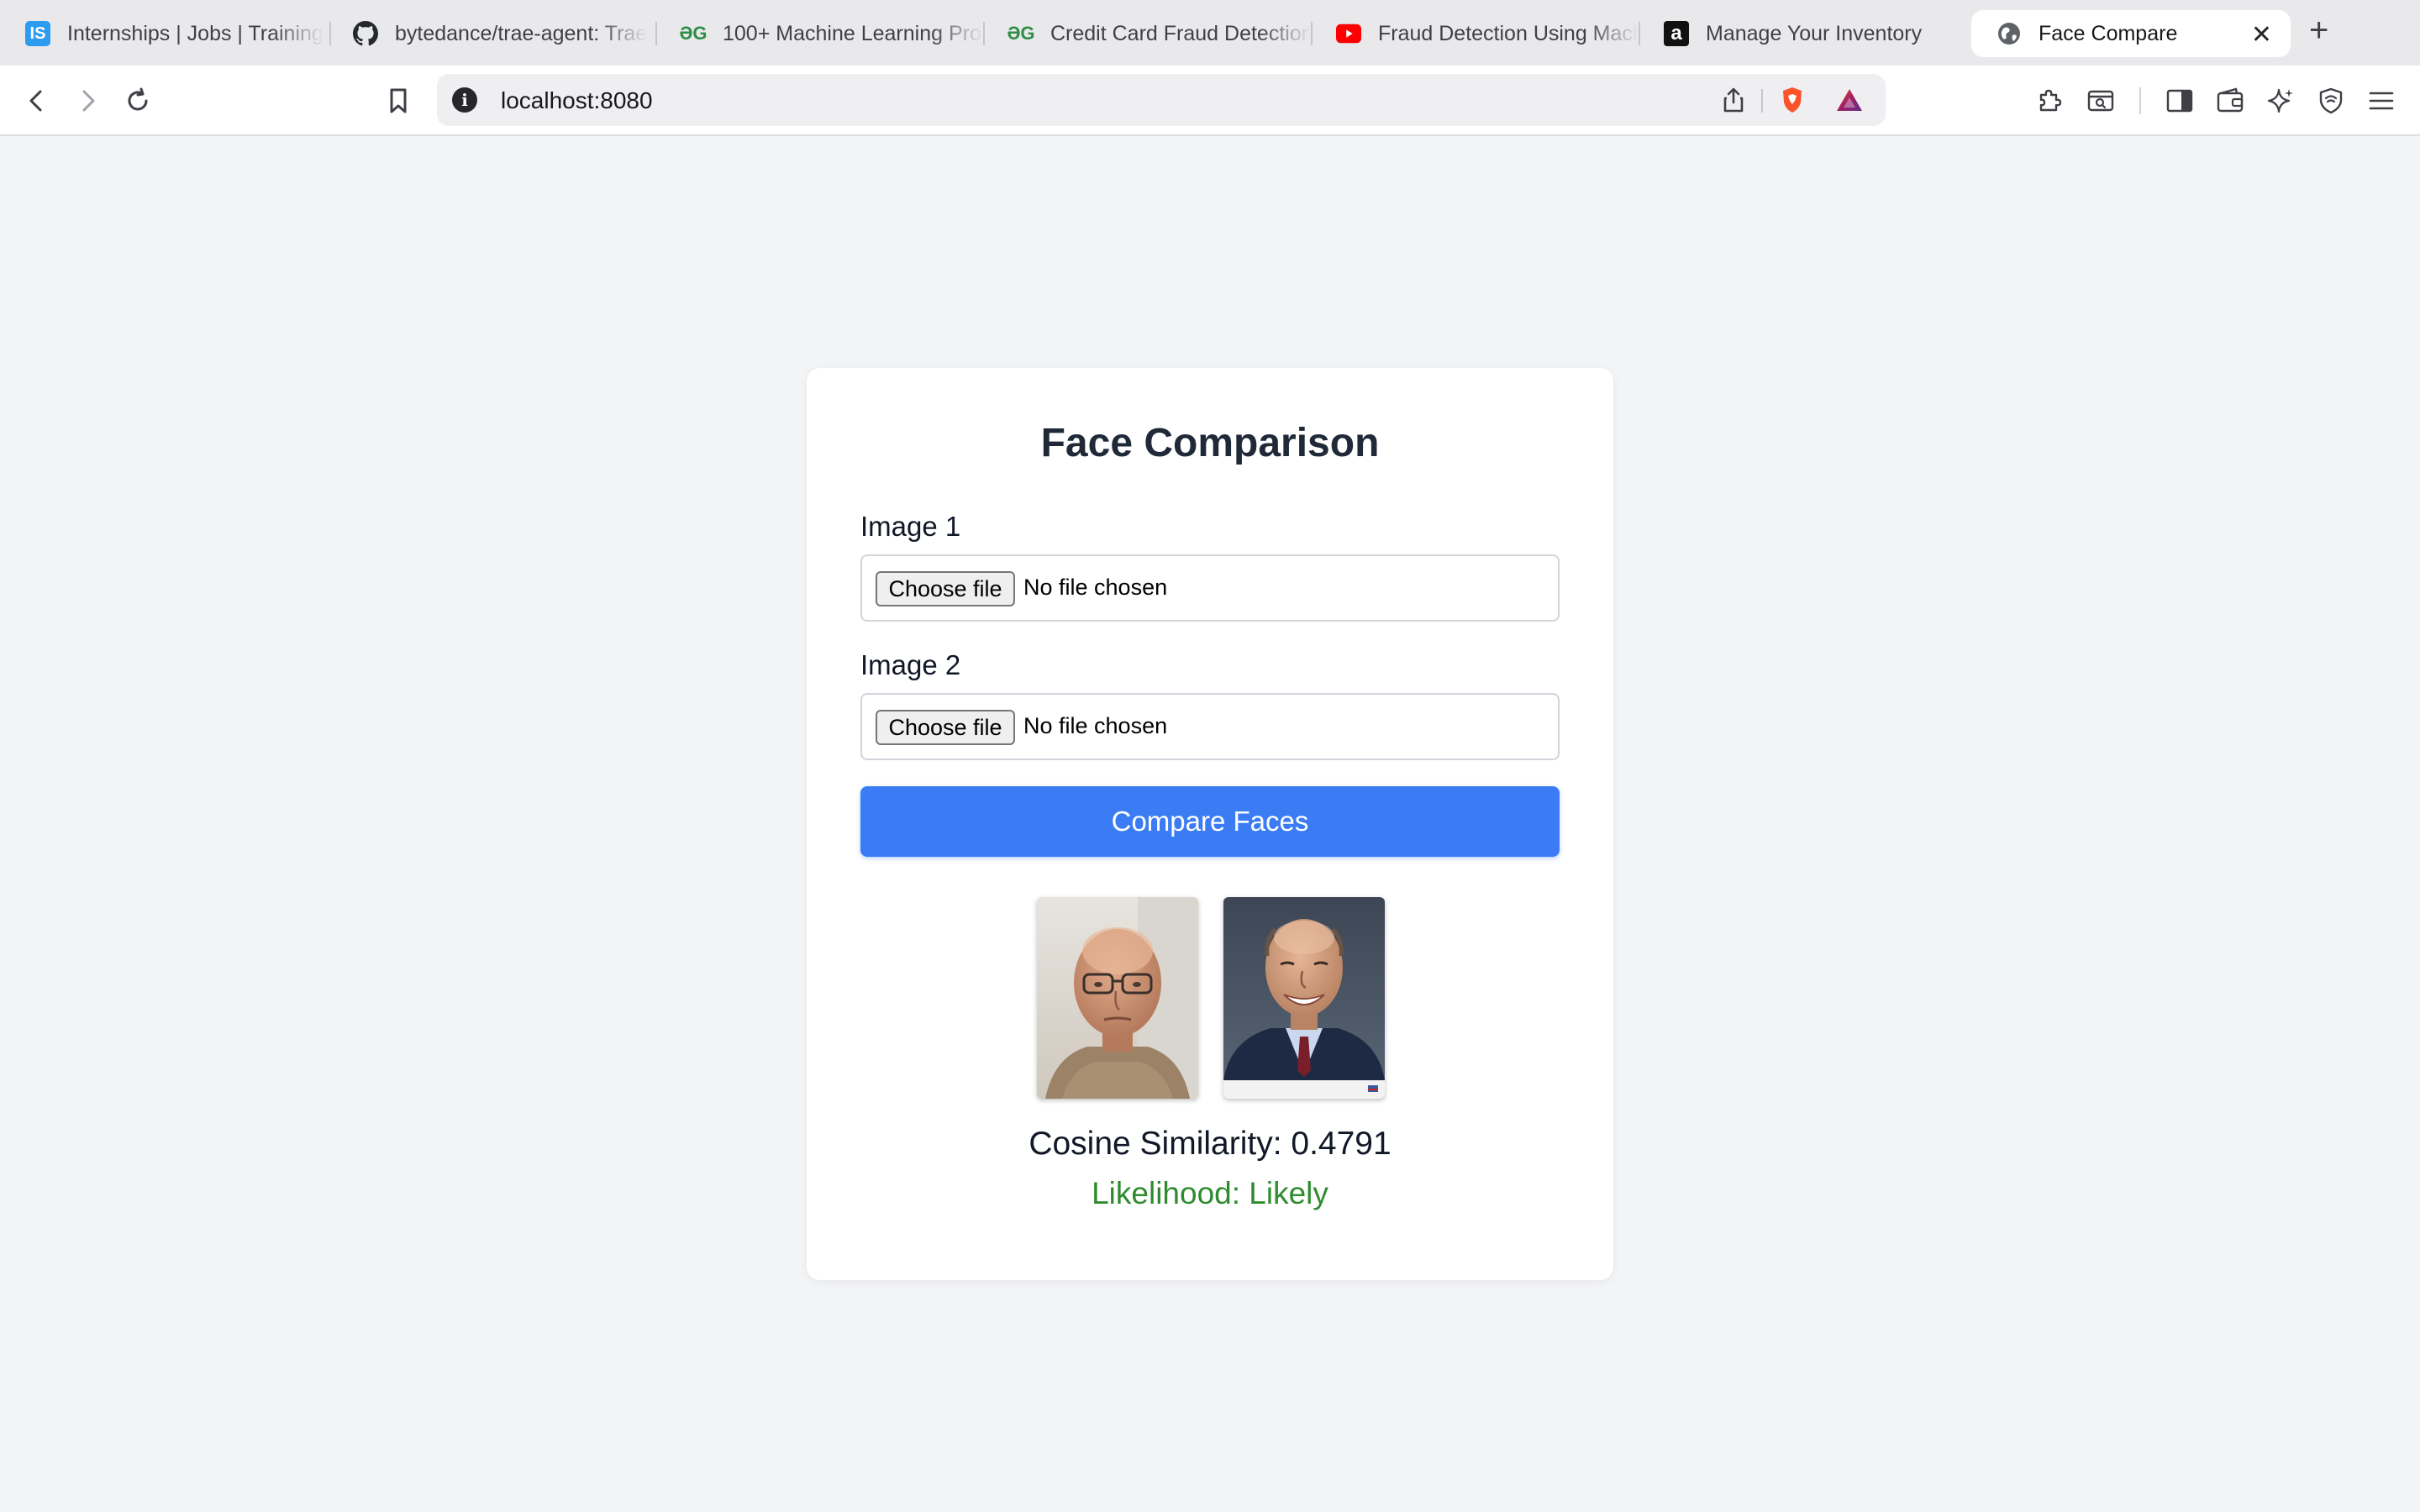  I want to click on tab-face-compare: Face Compare ✕, so click(2131, 33).